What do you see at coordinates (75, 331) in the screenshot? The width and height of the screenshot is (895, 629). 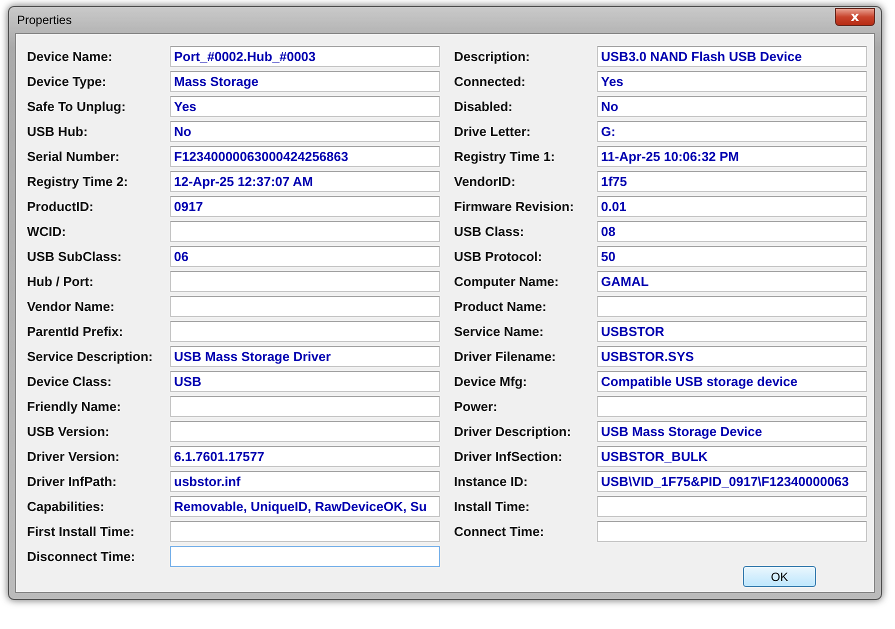 I see `field-label: ParentId Prefix:` at bounding box center [75, 331].